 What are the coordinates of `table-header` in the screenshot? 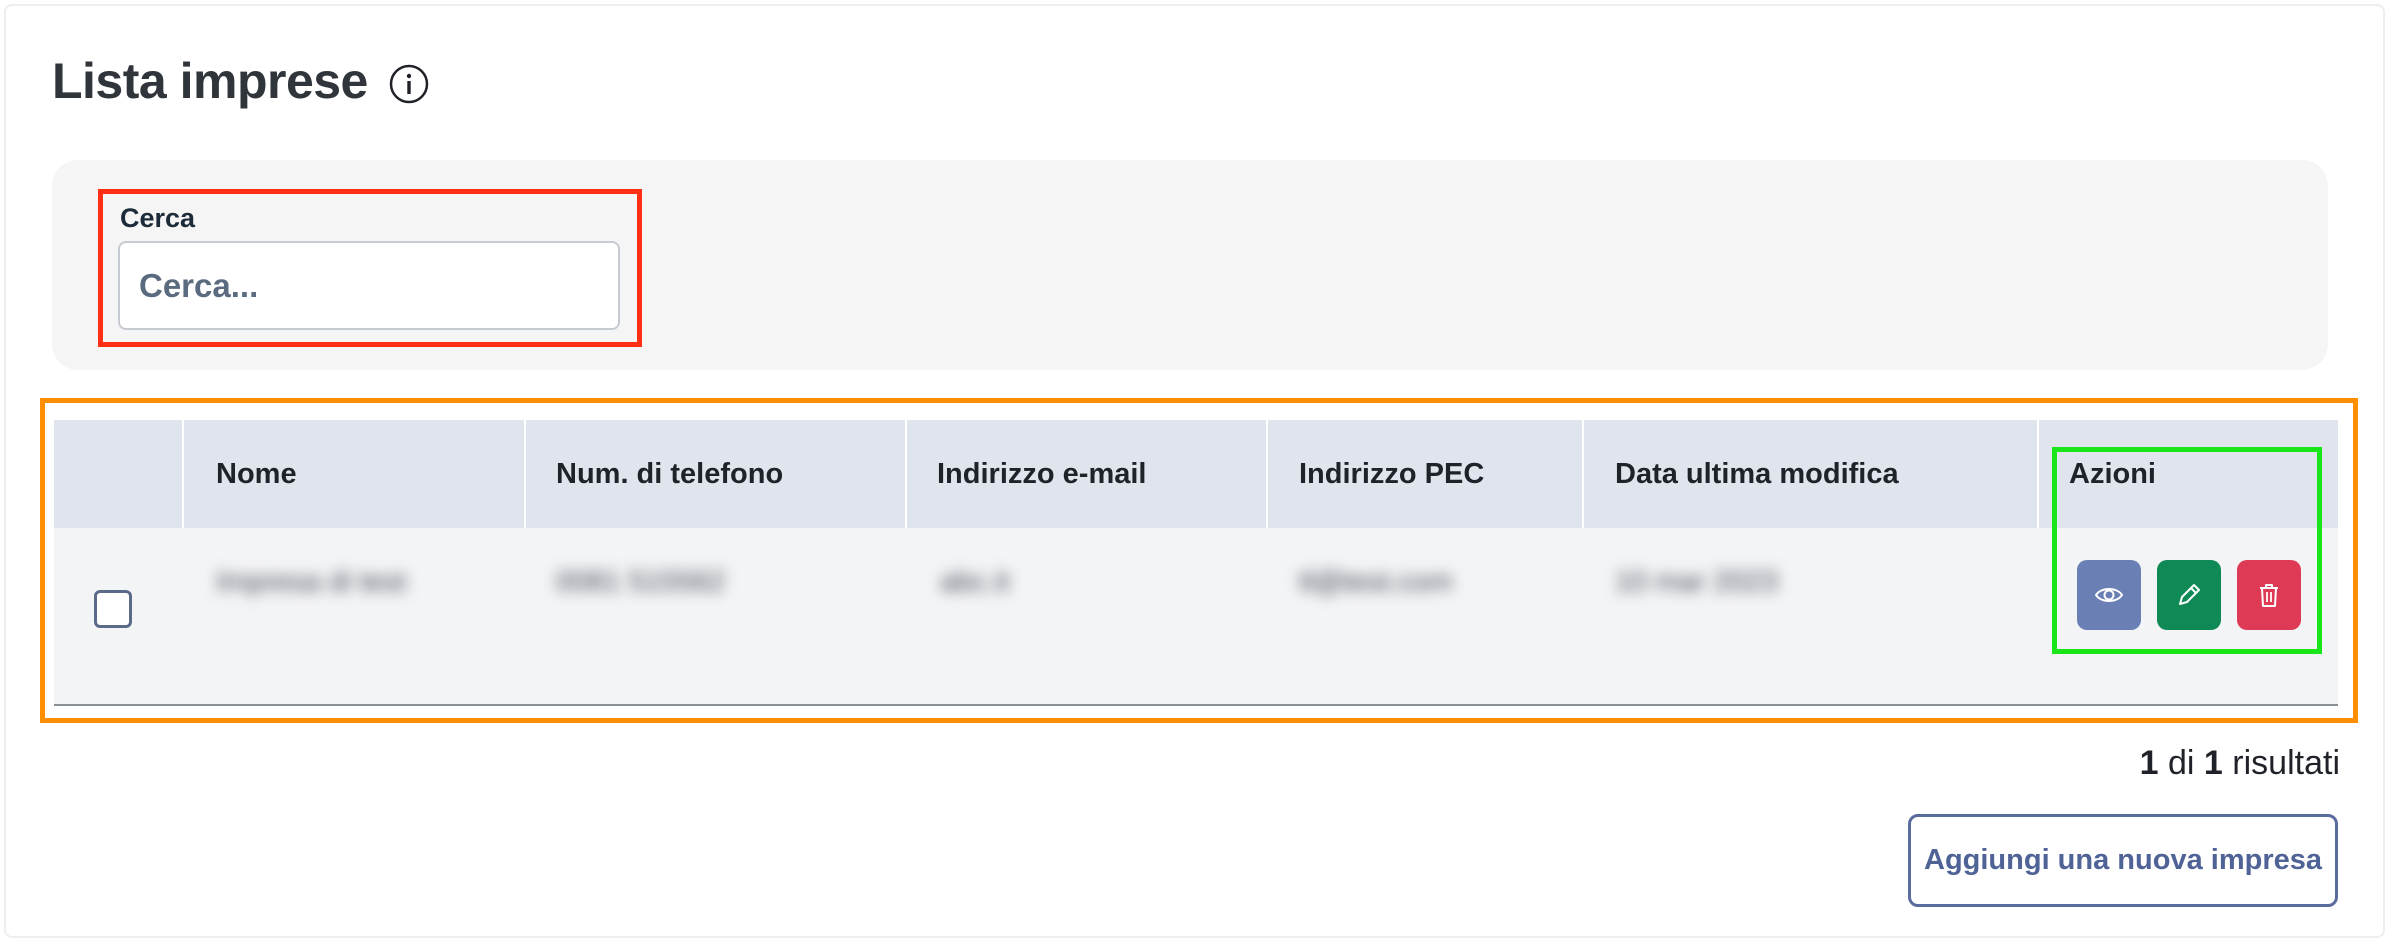 It's located at (1196, 474).